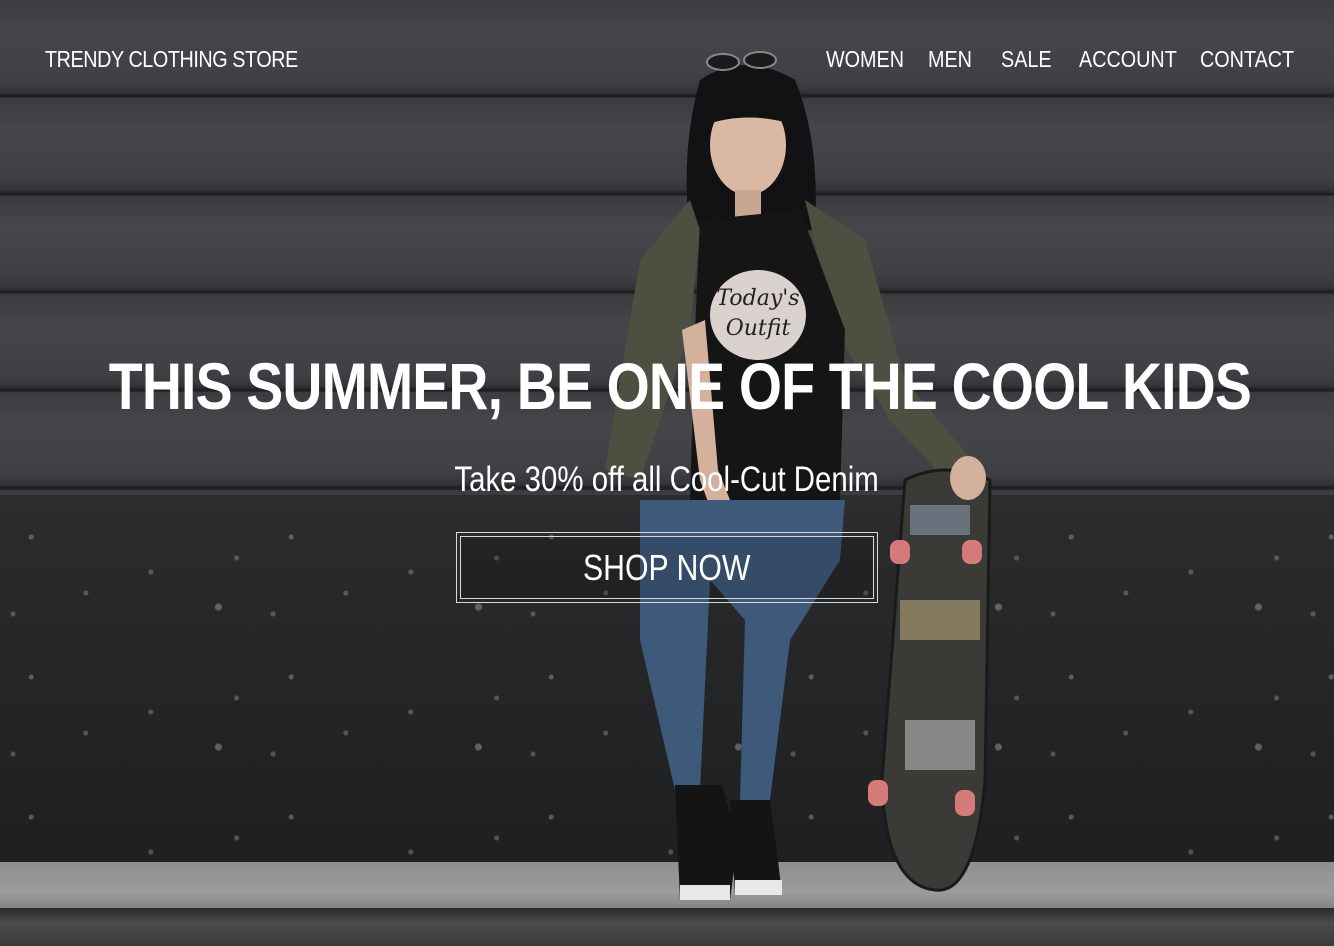 The width and height of the screenshot is (1334, 946). Describe the element at coordinates (758, 328) in the screenshot. I see `shirt-print-text-2: Outfit` at that location.